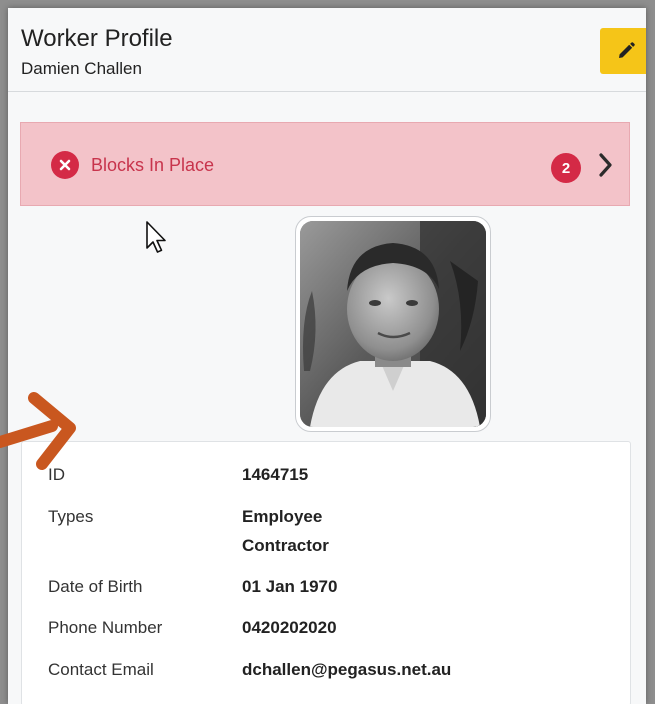  I want to click on detail-value-dob: 01 Jan 1970, so click(290, 586).